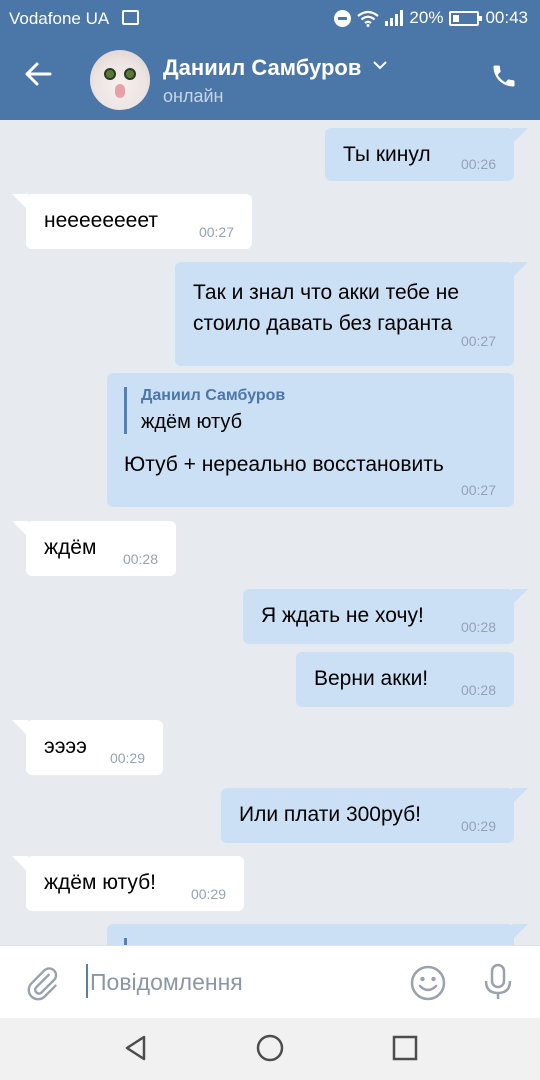 This screenshot has height=1080, width=540. I want to click on message-text: Я ждать не хочу!, so click(342, 615).